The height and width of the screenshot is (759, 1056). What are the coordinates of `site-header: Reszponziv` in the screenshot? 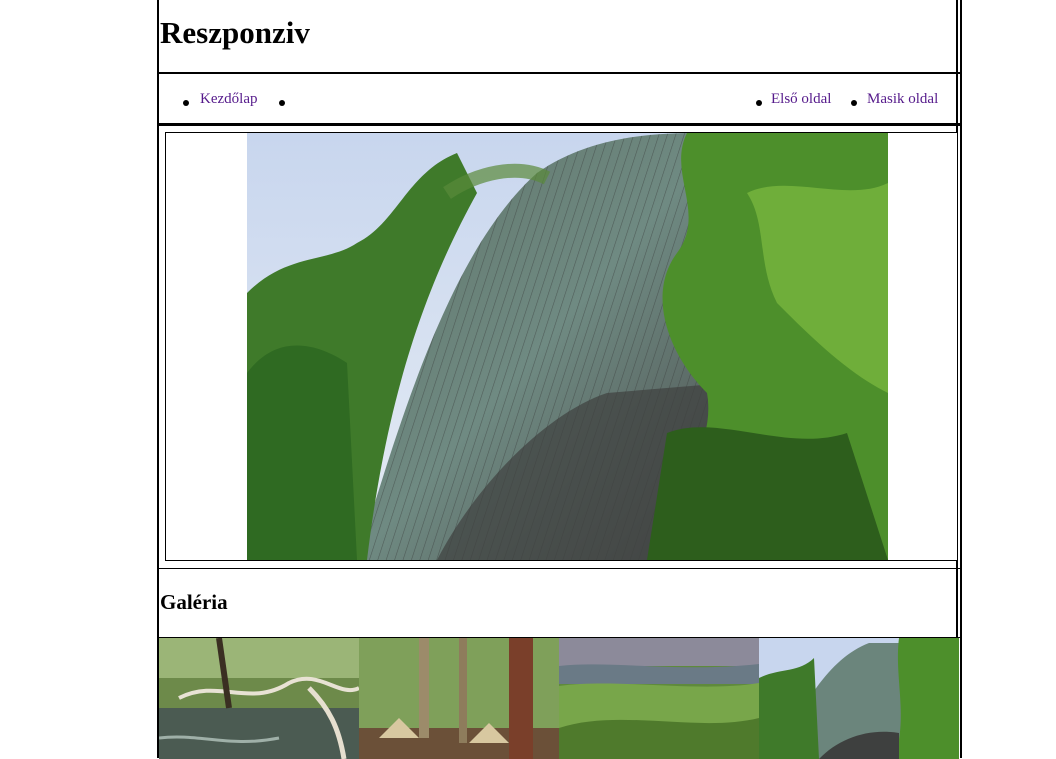 It's located at (559, 37).